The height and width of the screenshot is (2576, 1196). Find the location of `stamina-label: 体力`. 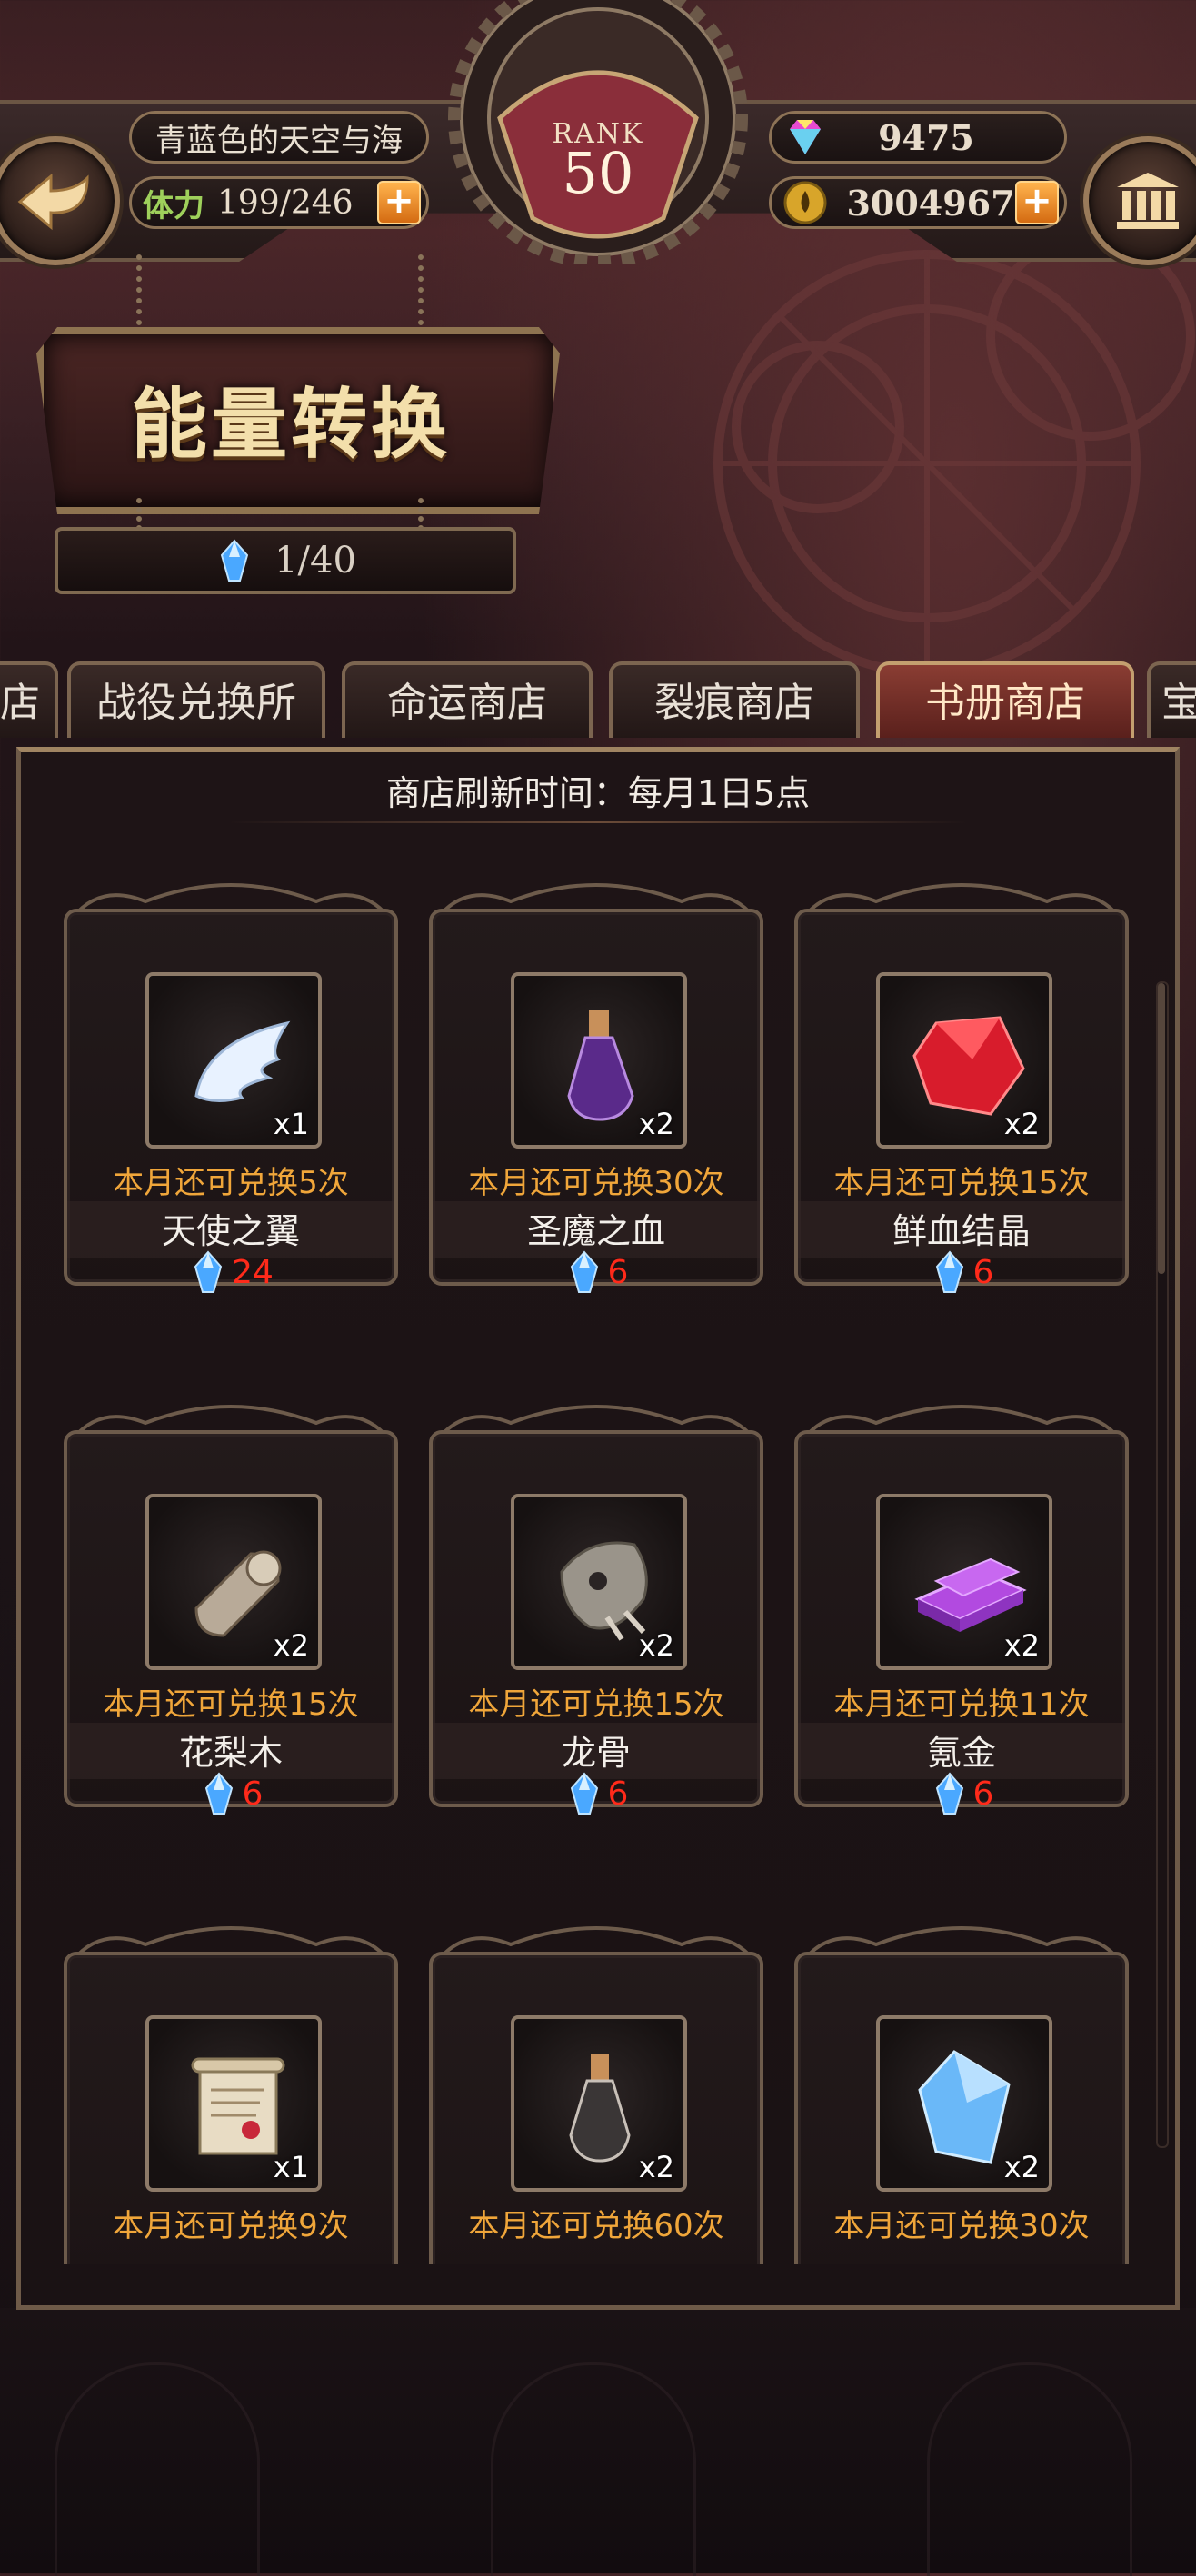

stamina-label: 体力 is located at coordinates (173, 206).